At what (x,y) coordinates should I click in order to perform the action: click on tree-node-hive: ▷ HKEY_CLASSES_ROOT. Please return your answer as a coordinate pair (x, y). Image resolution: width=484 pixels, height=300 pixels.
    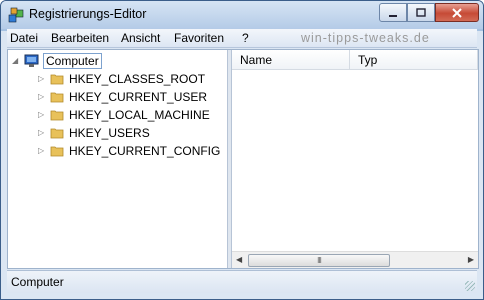
    Looking at the image, I should click on (121, 79).